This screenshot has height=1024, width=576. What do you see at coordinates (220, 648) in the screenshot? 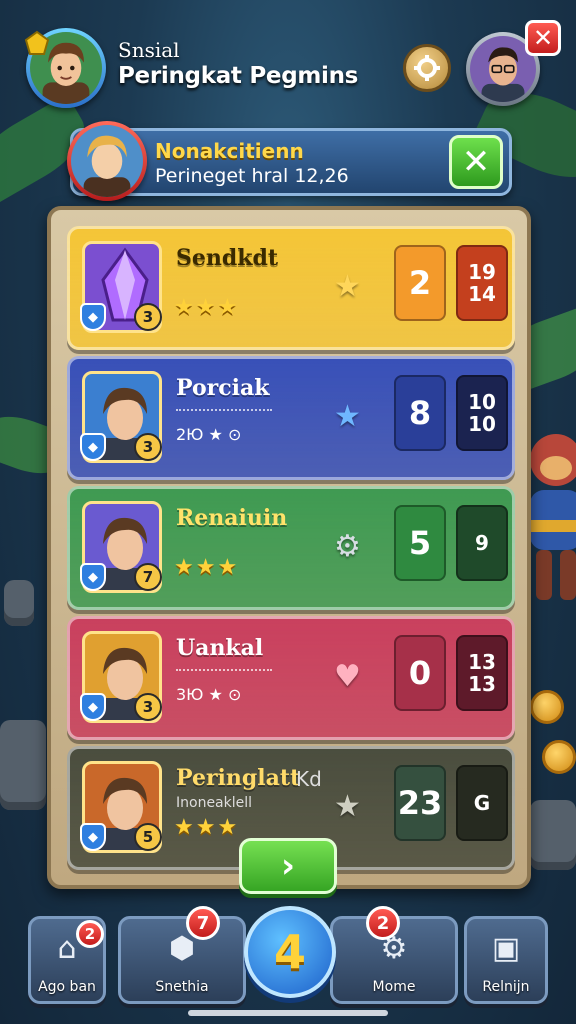
I see `row-player-name: Uankal` at bounding box center [220, 648].